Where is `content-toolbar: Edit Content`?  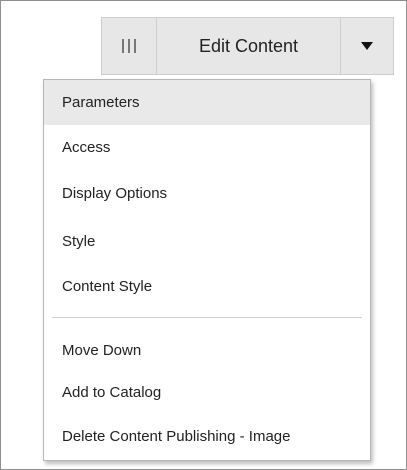 content-toolbar: Edit Content is located at coordinates (247, 46).